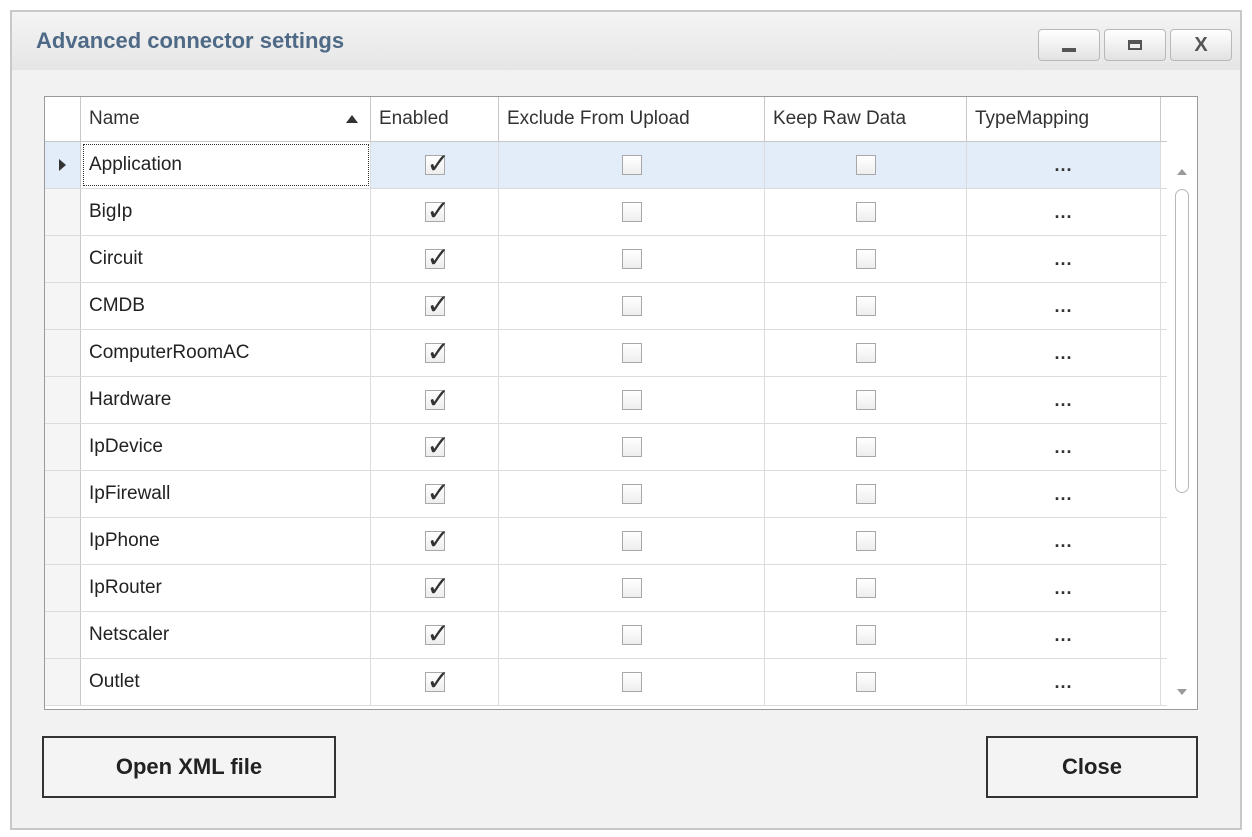 This screenshot has width=1252, height=837. What do you see at coordinates (1182, 692) in the screenshot?
I see `scroll-down-icon` at bounding box center [1182, 692].